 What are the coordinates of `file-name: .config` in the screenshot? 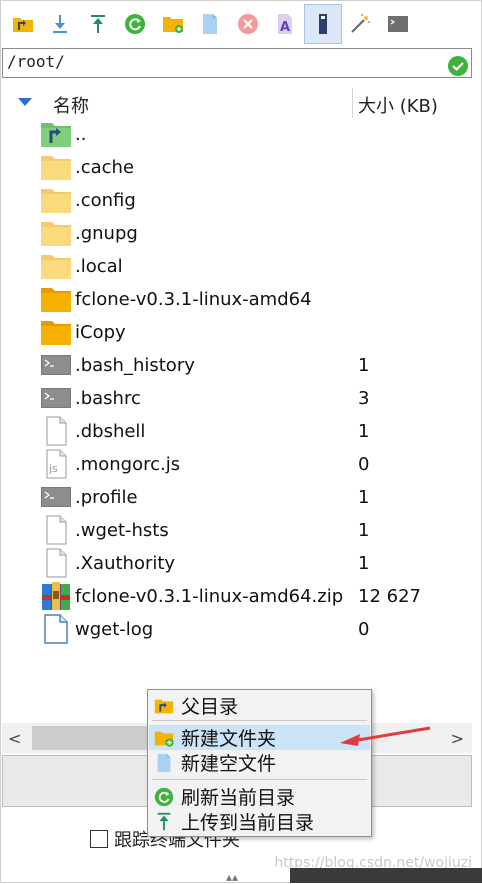 It's located at (105, 200).